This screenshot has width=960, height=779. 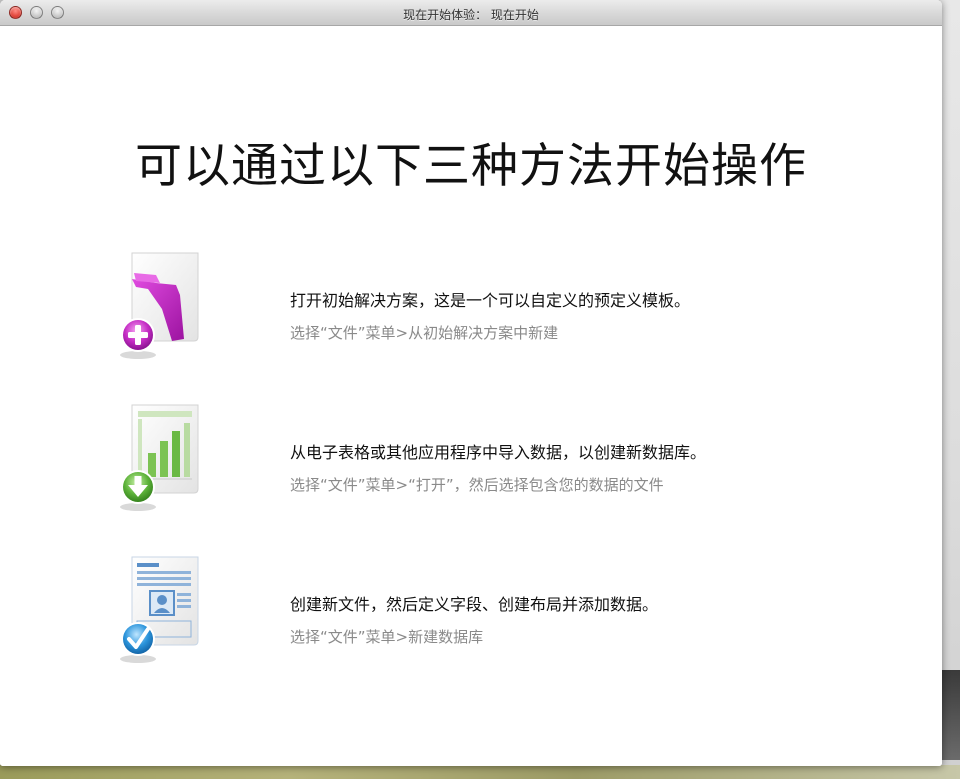 I want to click on option-create-new-file: 创建新文件，然后定义字段、创建布局并添加数据。 选择“文件”菜单>新建数据库, so click(x=470, y=613).